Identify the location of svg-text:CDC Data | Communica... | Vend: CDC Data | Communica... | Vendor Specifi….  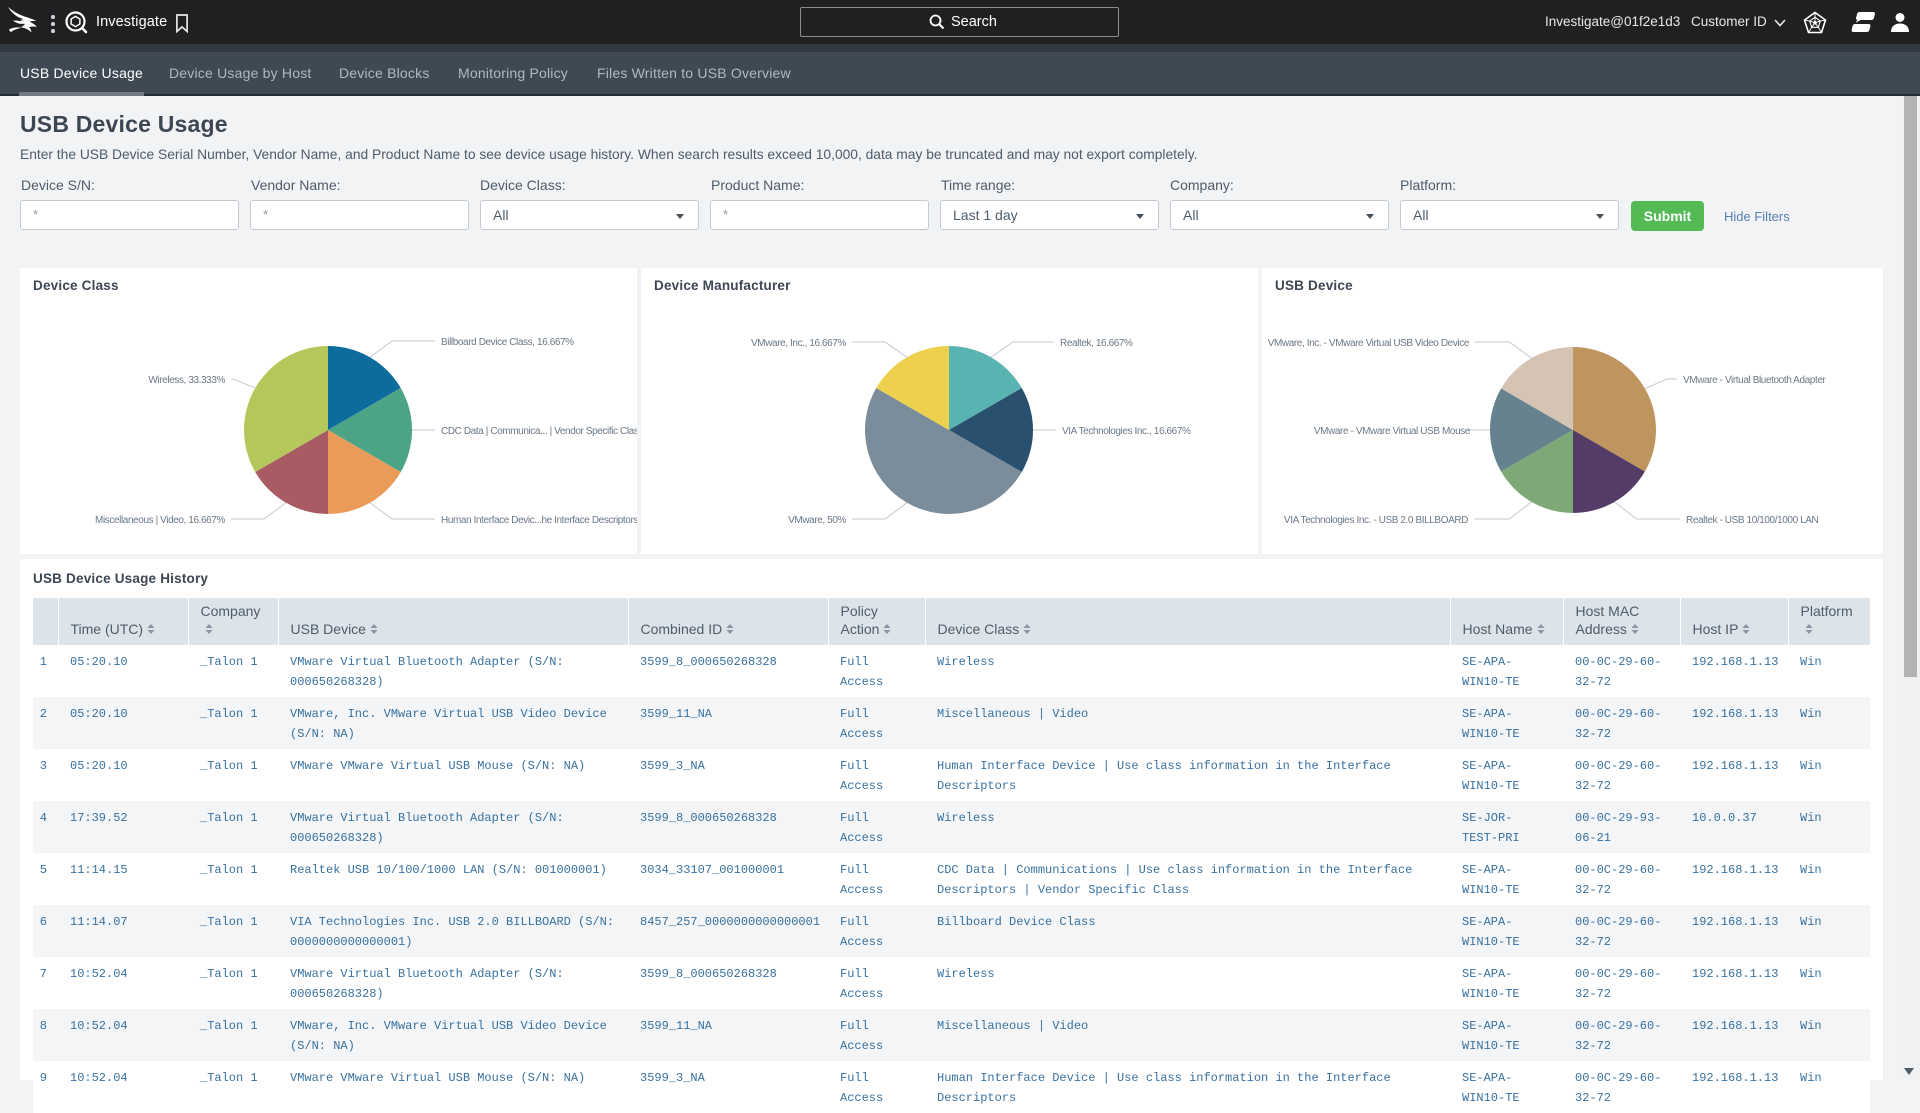
(539, 431).